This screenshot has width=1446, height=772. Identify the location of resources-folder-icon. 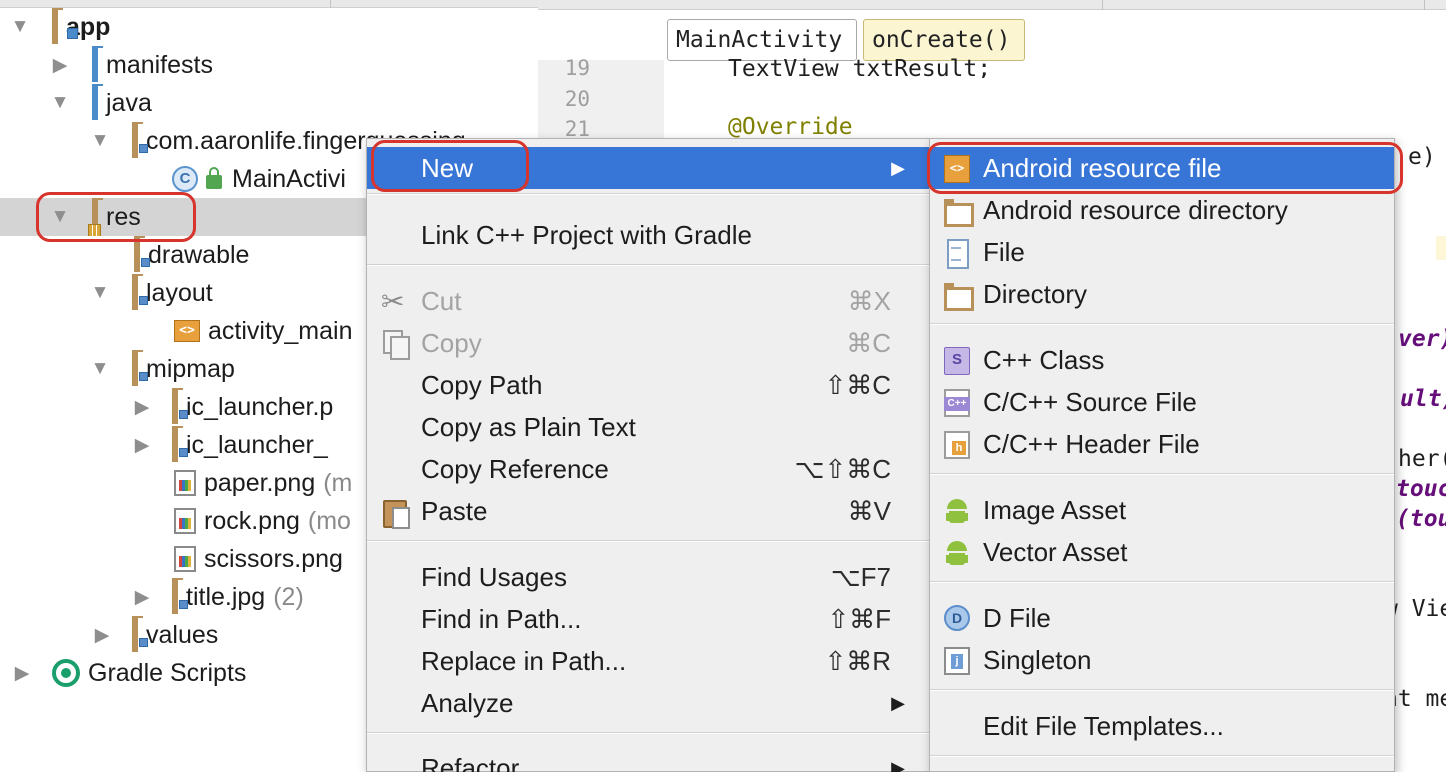
(94, 217).